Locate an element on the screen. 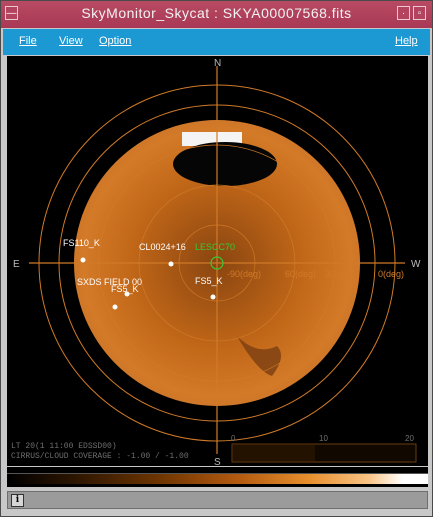 Image resolution: width=433 pixels, height=517 pixels. menu-options: Option is located at coordinates (115, 41).